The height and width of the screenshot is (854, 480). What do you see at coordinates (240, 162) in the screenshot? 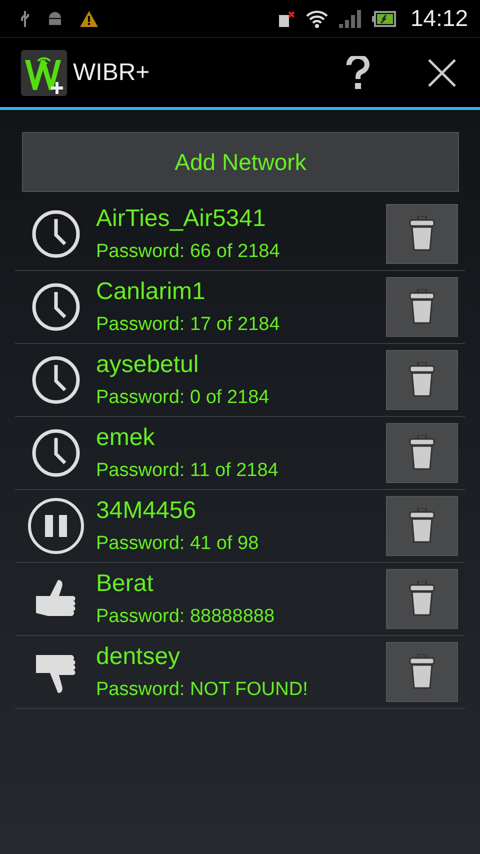
I see `add-network-button: Add Network` at bounding box center [240, 162].